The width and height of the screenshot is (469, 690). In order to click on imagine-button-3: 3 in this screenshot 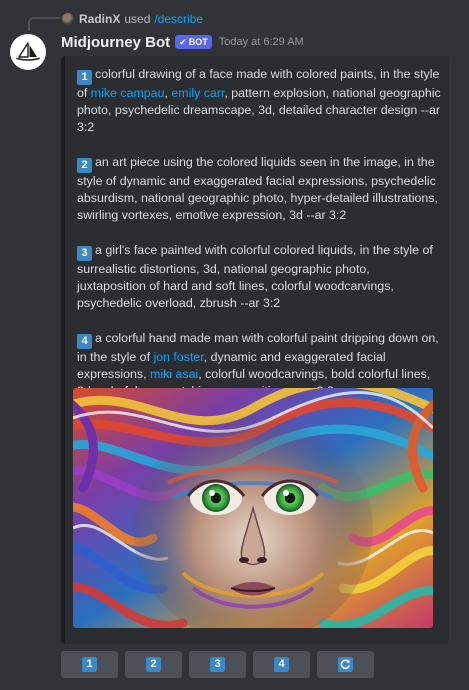, I will do `click(217, 664)`.